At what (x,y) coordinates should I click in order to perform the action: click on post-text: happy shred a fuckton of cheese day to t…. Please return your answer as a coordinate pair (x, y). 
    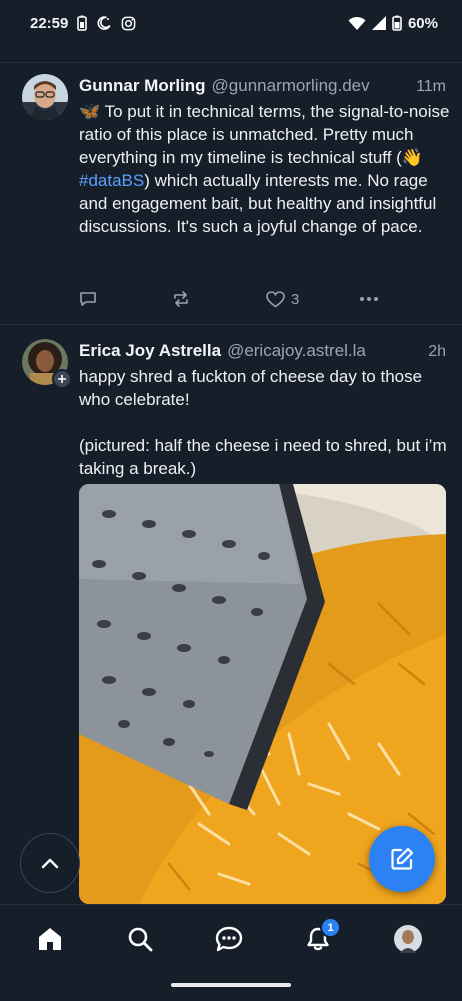
    Looking at the image, I should click on (265, 422).